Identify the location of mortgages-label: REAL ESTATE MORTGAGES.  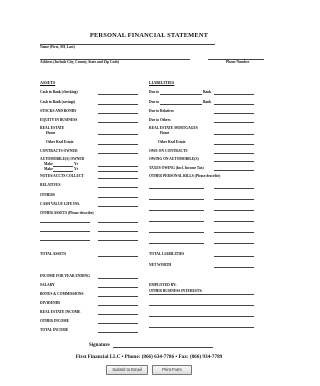
(173, 128).